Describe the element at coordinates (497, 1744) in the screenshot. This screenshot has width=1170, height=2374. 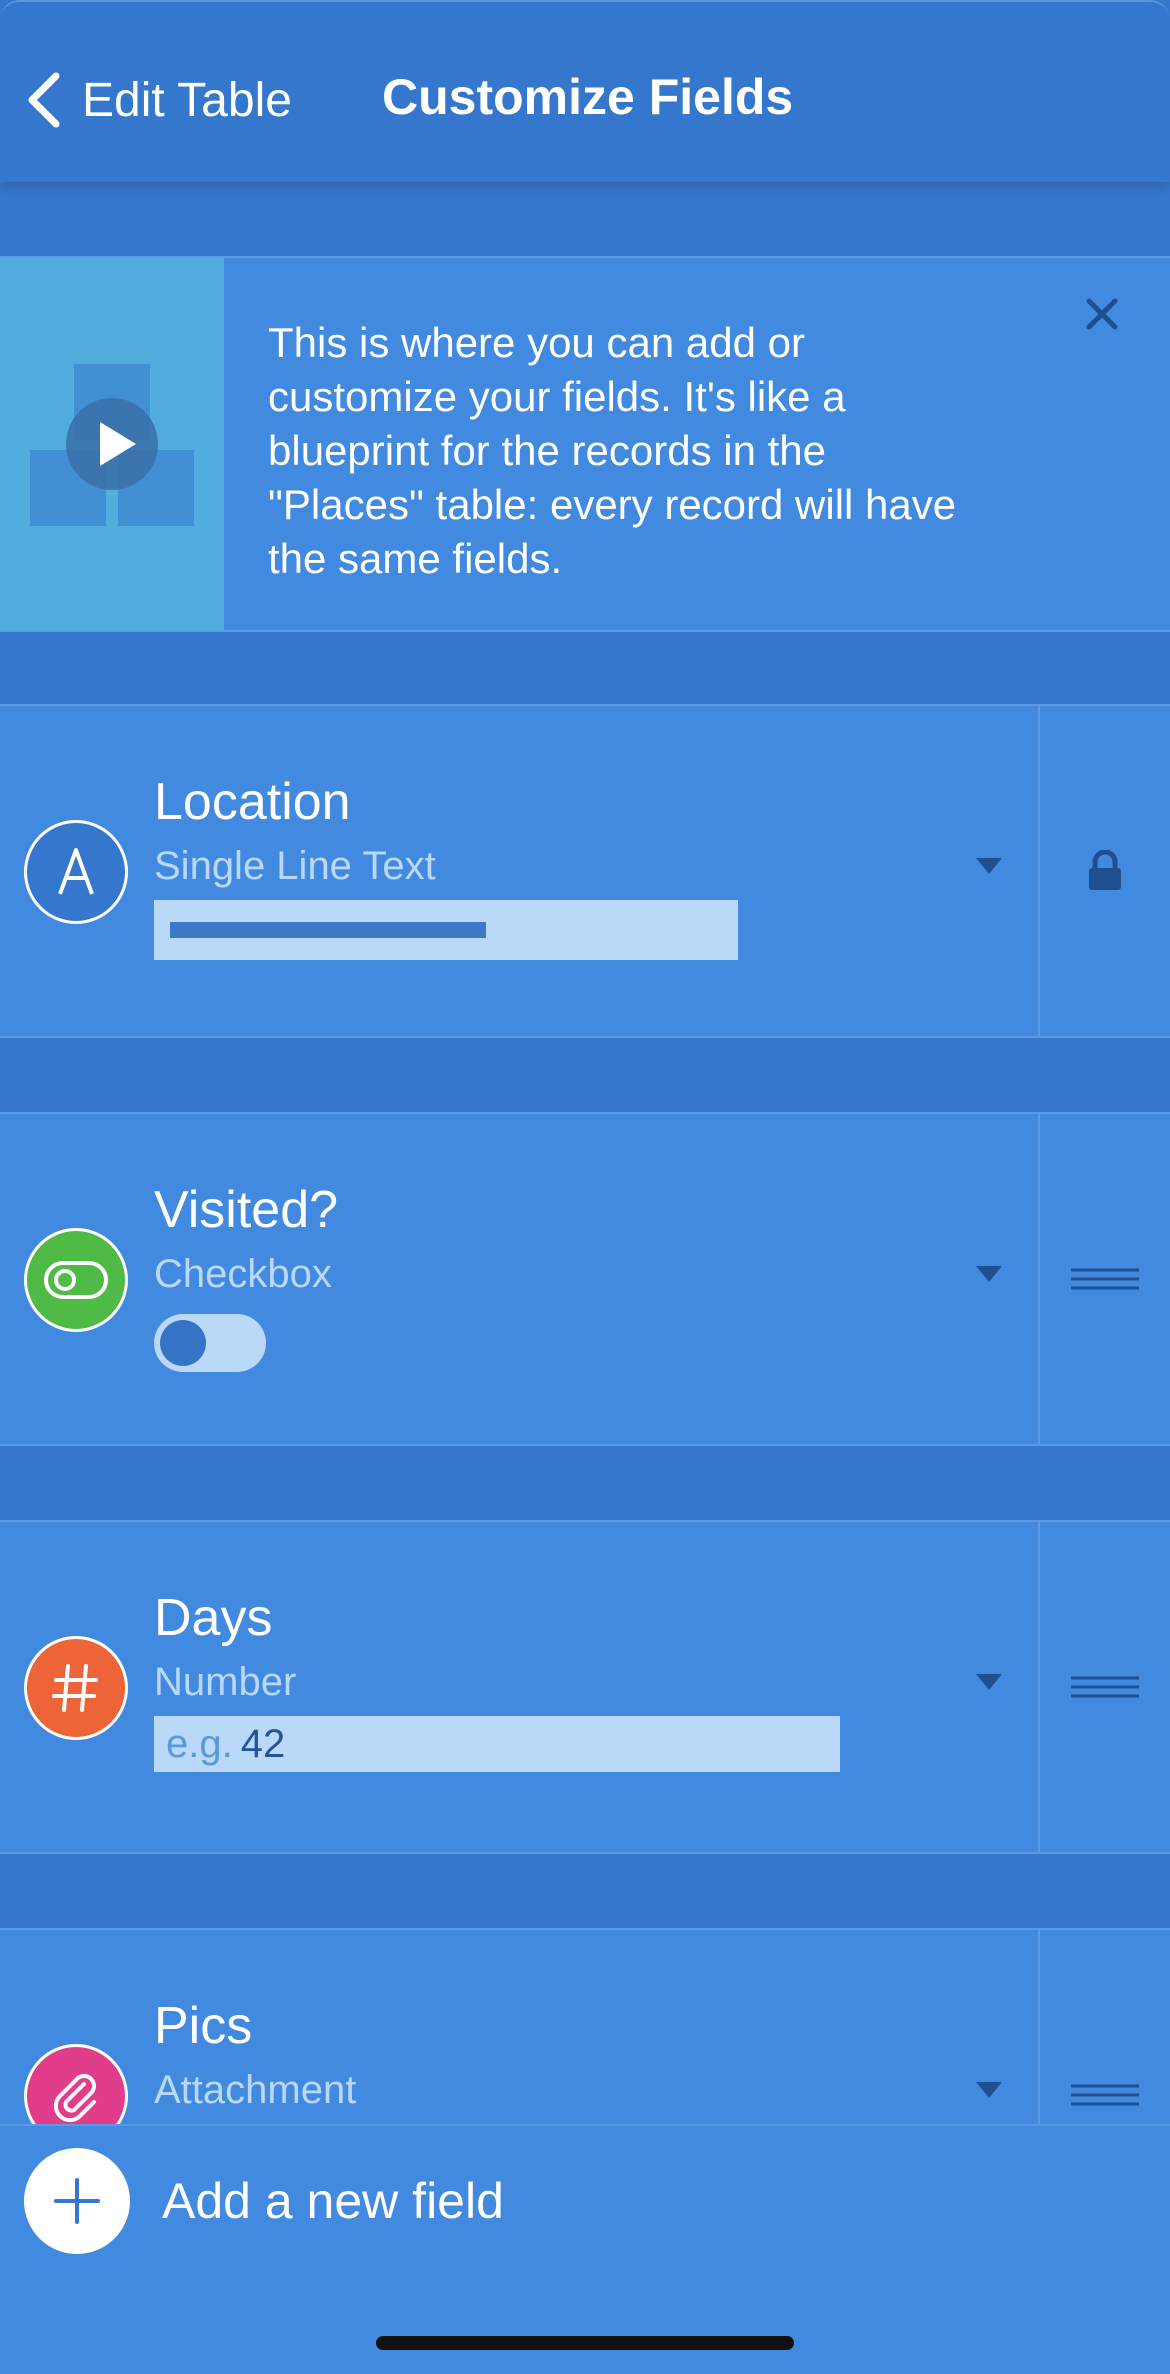
I see `number-input-preview: e.g. 42` at that location.